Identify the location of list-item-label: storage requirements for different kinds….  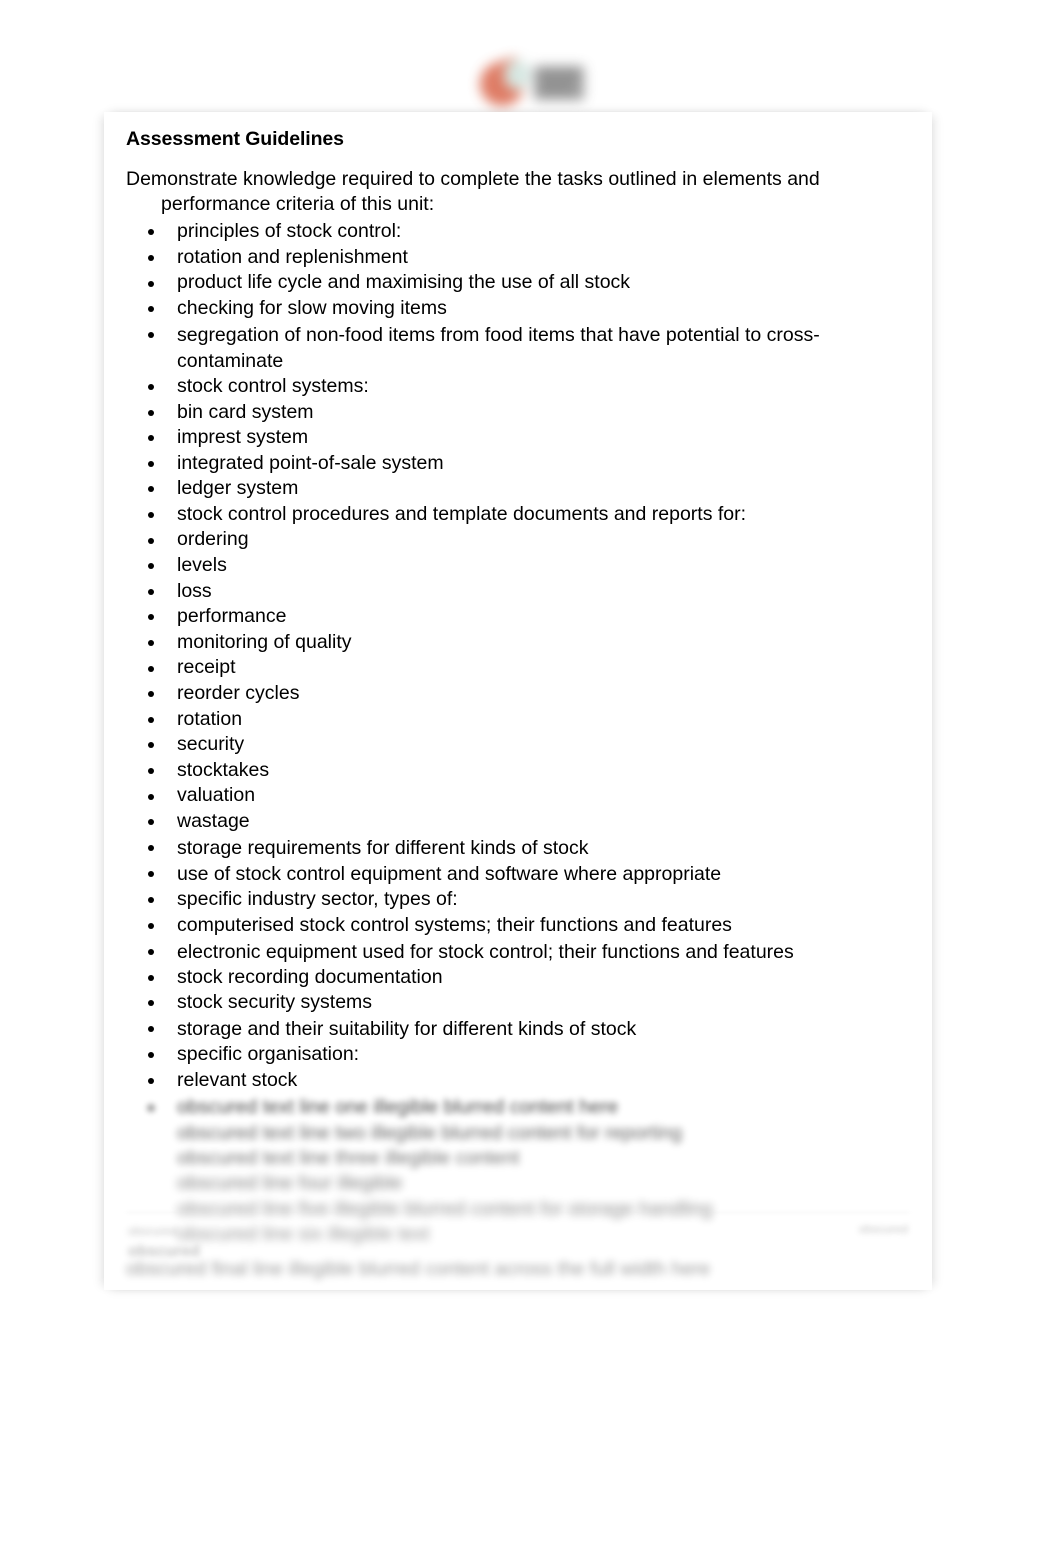
(383, 847).